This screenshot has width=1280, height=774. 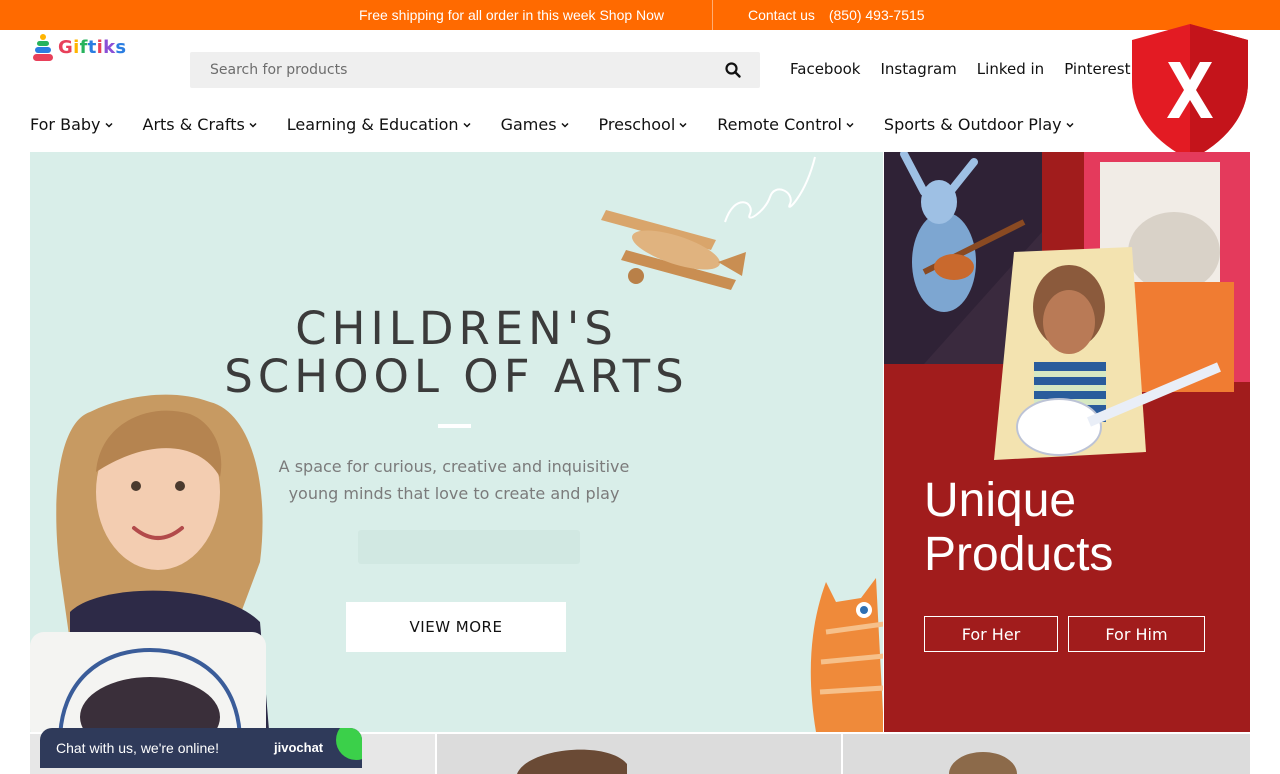 I want to click on pinterest-link: Pinterest, so click(x=1097, y=69).